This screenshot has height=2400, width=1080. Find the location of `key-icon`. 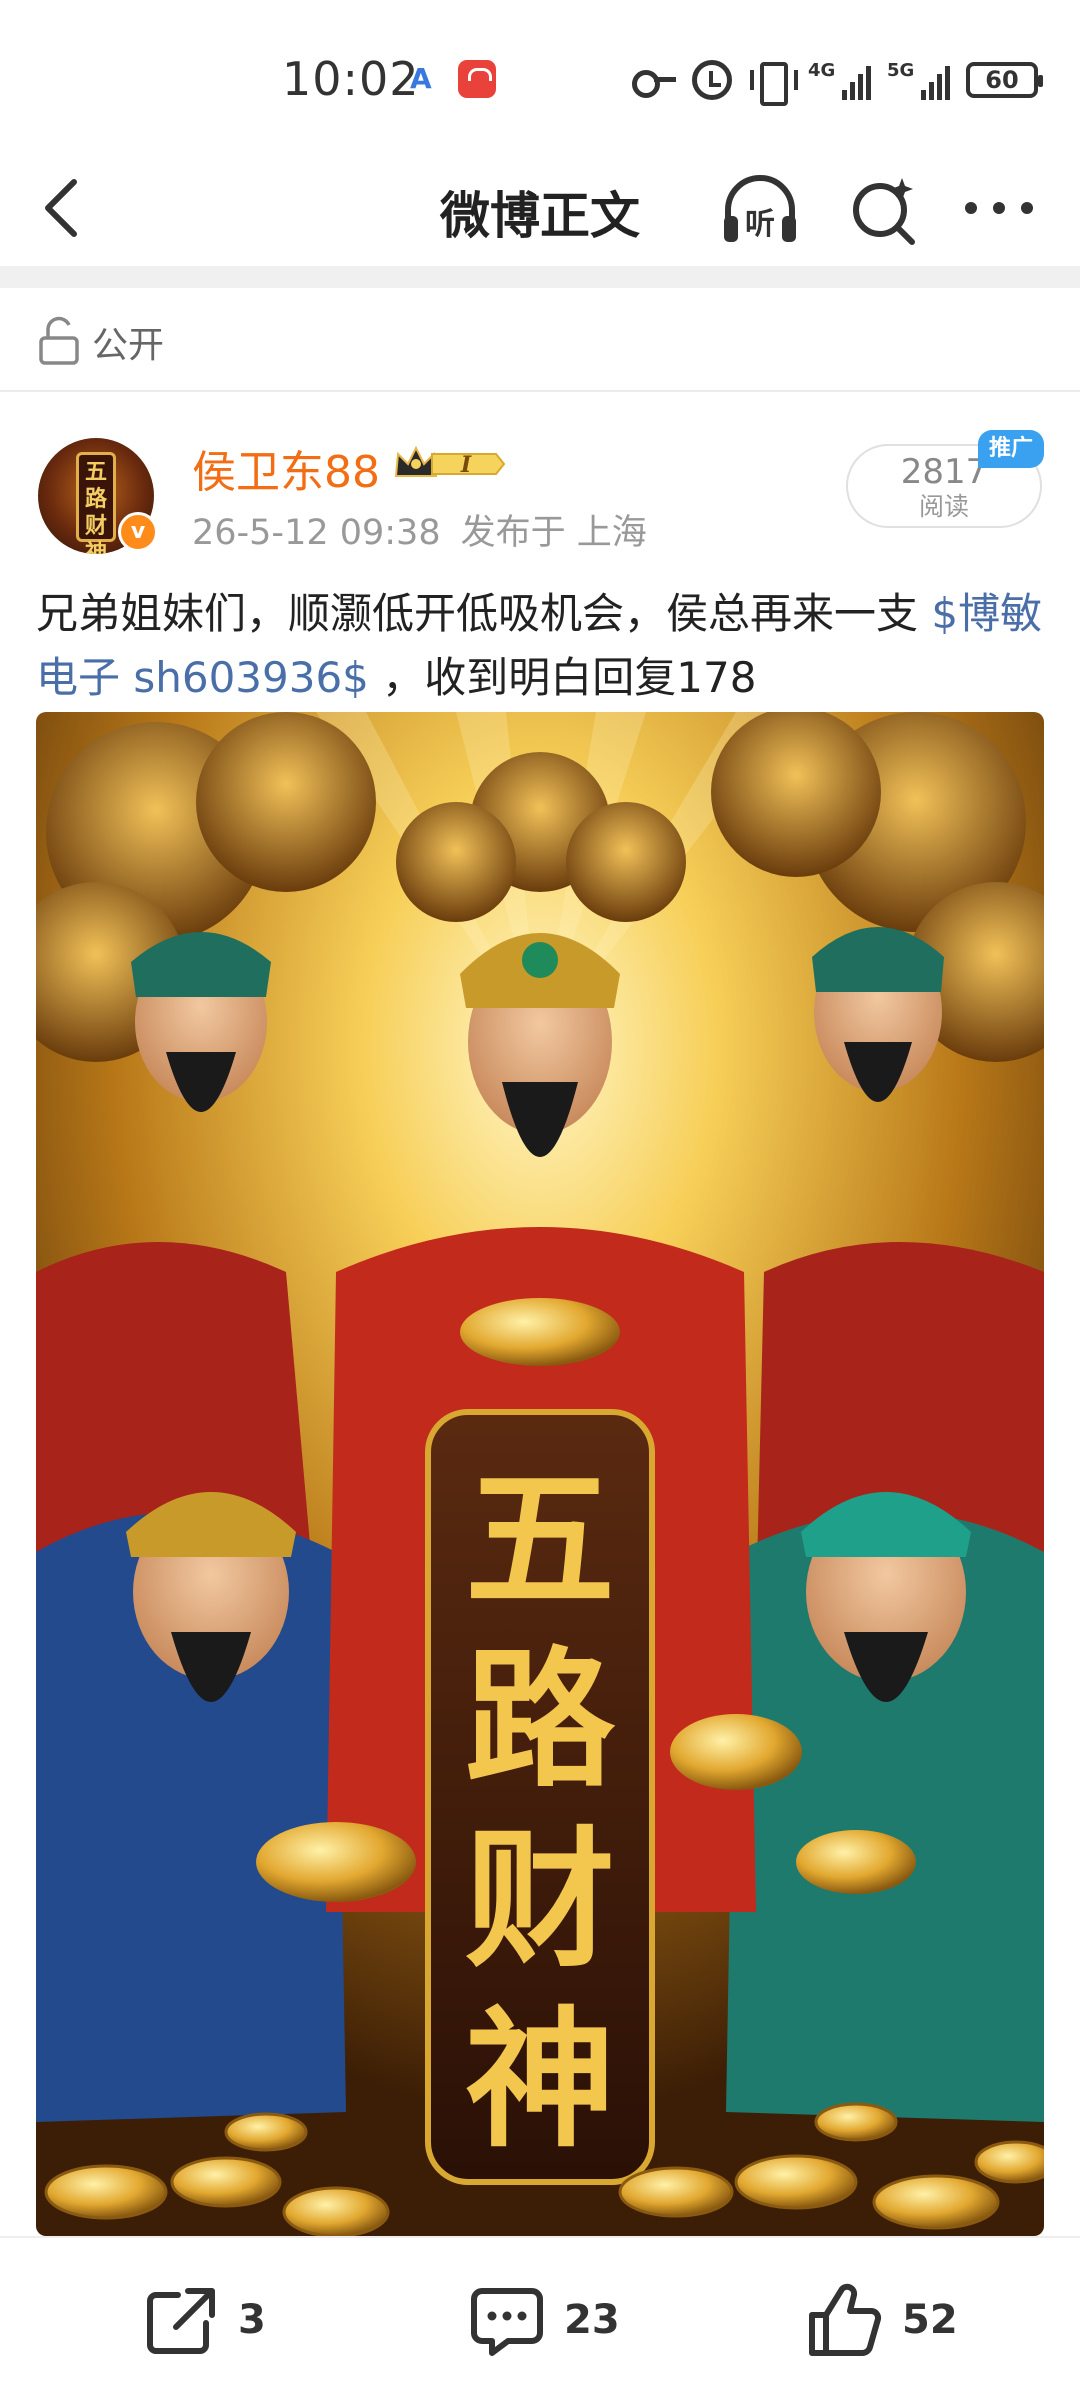

key-icon is located at coordinates (654, 81).